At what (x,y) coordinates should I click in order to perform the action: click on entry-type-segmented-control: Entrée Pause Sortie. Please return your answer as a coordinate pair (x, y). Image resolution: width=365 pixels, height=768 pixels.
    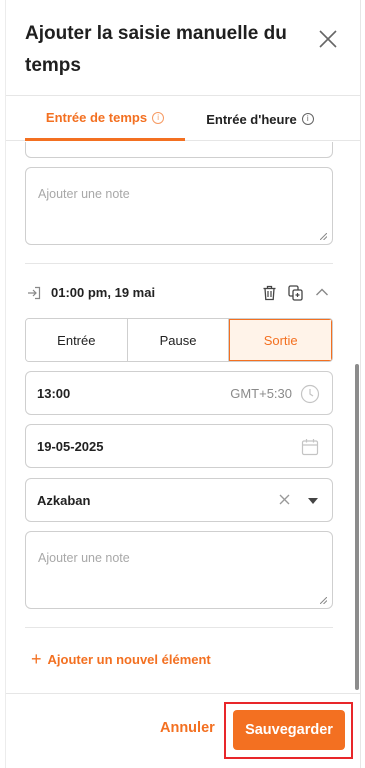
    Looking at the image, I should click on (179, 340).